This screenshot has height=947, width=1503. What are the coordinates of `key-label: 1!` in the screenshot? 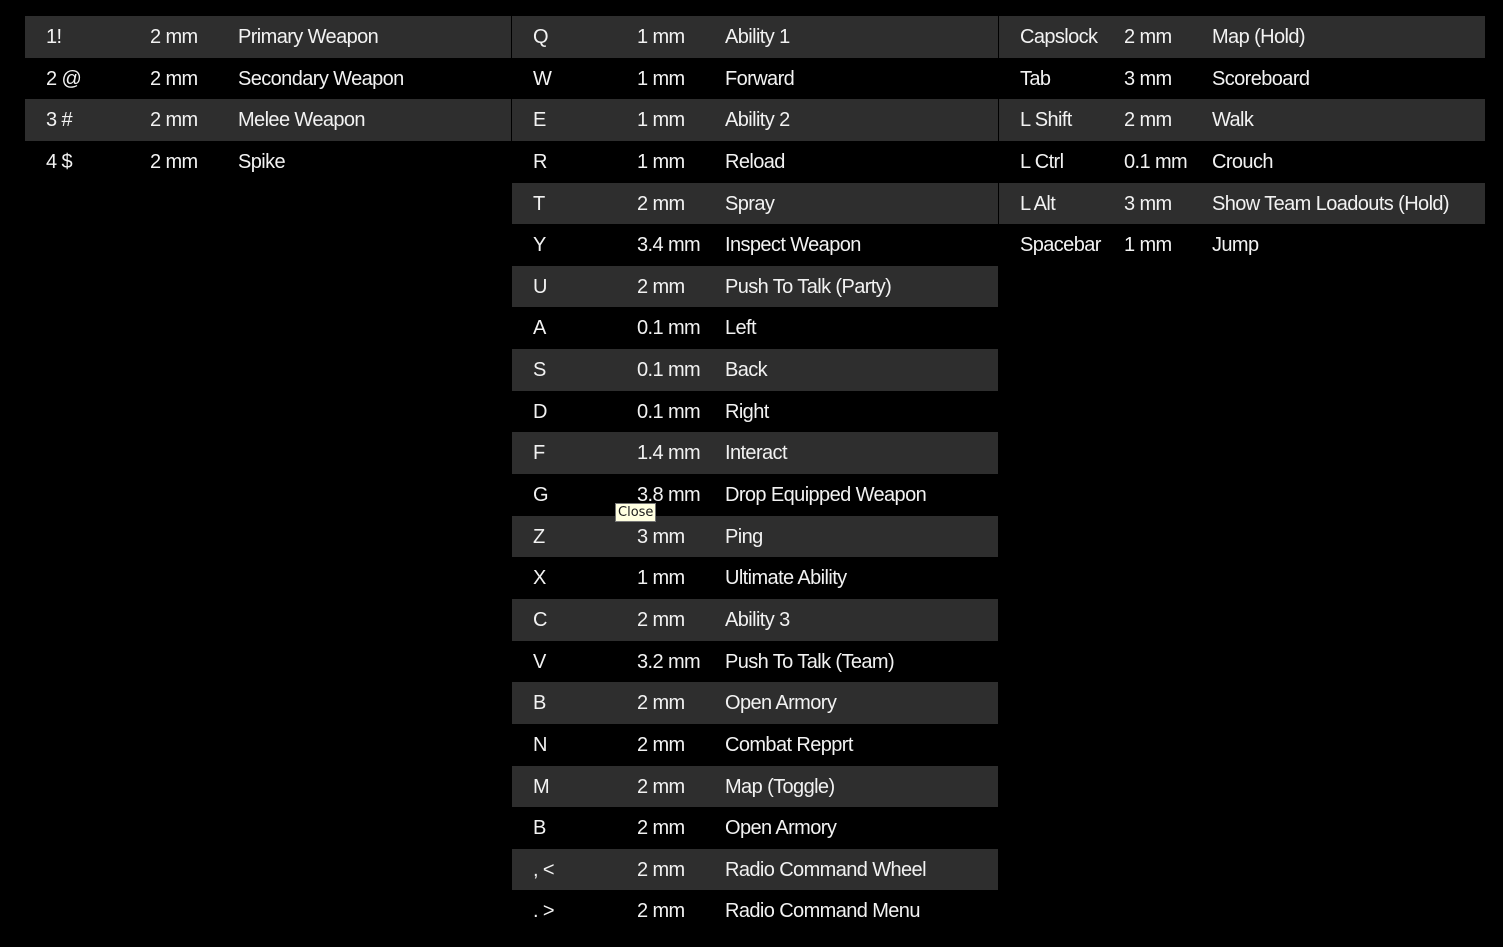 It's located at (54, 37).